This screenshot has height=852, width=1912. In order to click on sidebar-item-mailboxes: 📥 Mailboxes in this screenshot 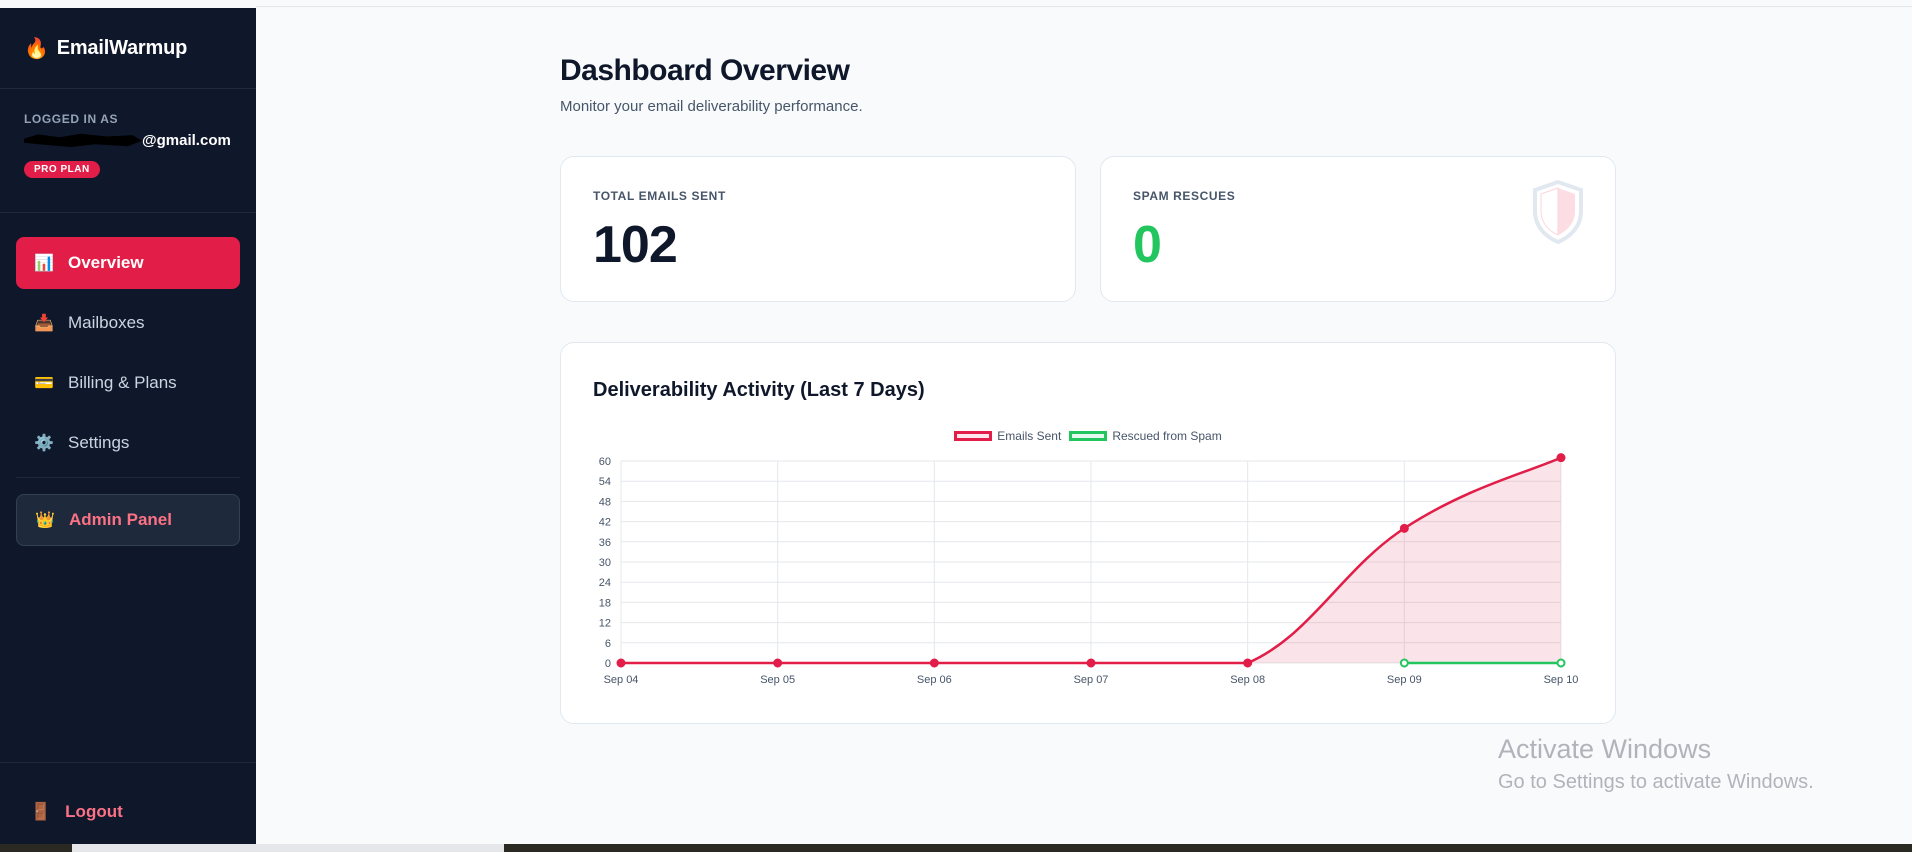, I will do `click(128, 323)`.